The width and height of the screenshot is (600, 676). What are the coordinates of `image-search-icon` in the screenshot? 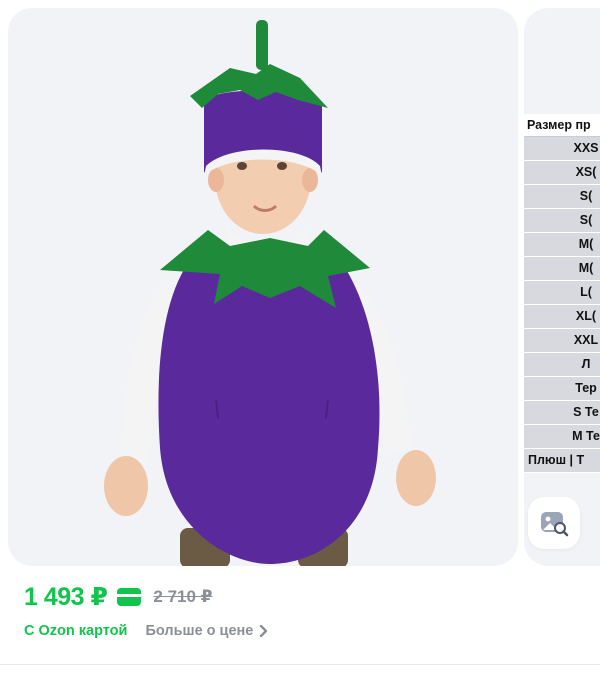 It's located at (555, 524).